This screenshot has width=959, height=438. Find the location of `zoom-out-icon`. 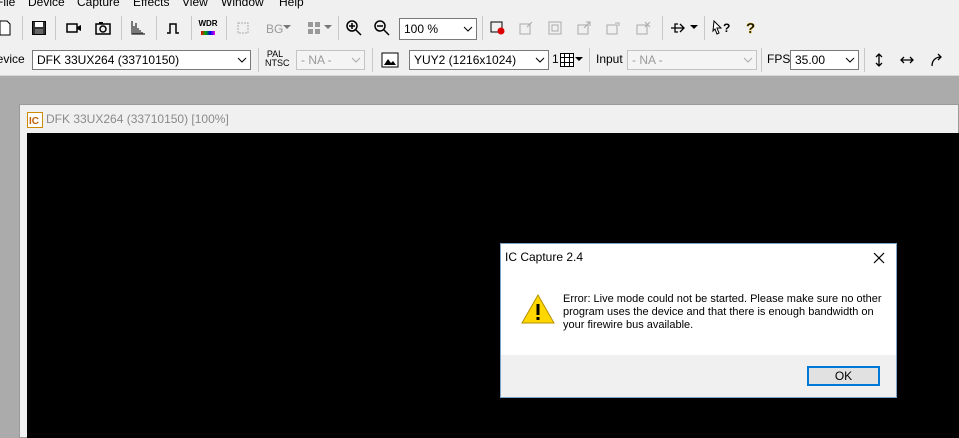

zoom-out-icon is located at coordinates (382, 28).